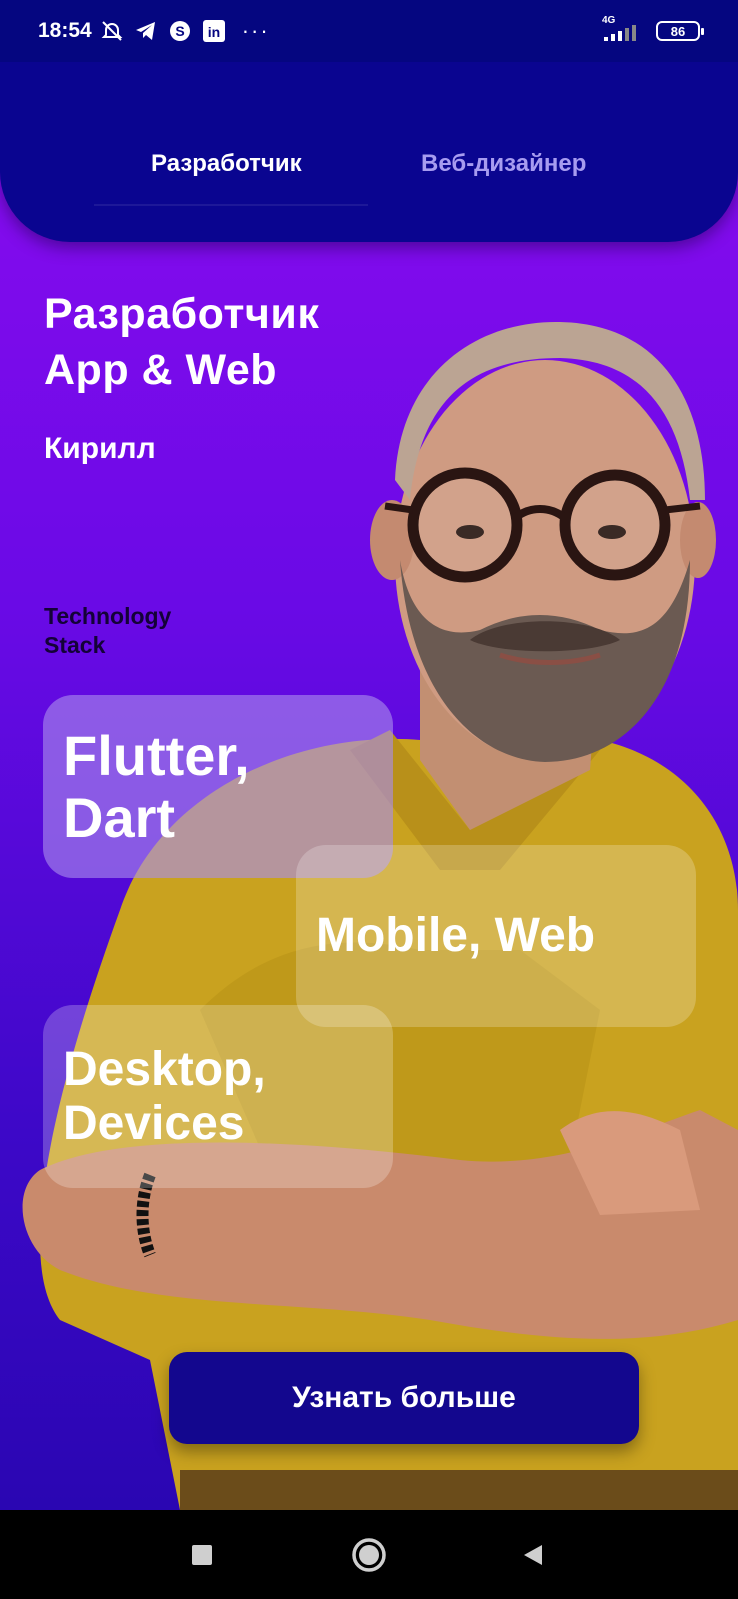 The image size is (738, 1599). I want to click on tab-indicator, so click(231, 205).